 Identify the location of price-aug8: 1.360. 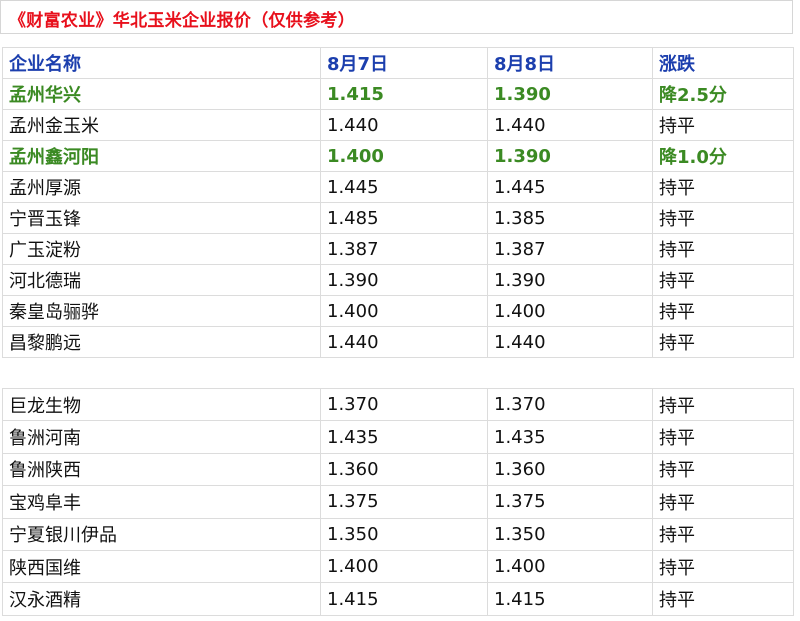
(570, 469).